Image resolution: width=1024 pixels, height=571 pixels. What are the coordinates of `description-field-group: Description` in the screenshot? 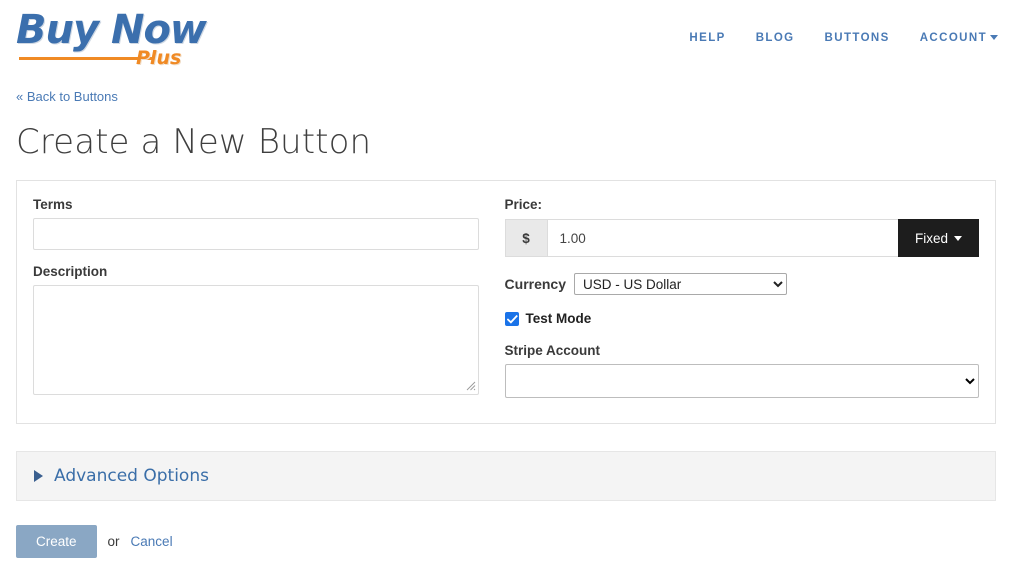 It's located at (256, 329).